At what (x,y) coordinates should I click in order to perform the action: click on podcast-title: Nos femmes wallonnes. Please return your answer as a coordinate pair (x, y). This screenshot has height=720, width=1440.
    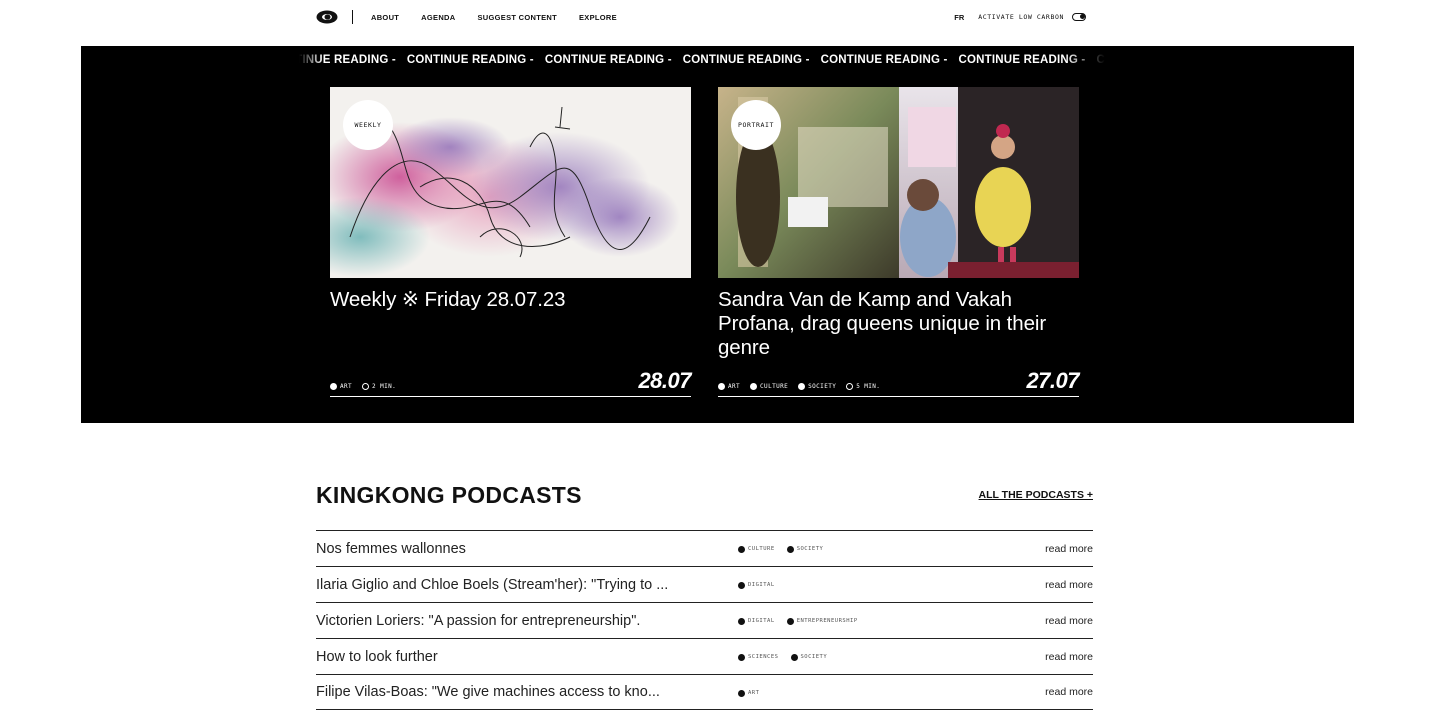
    Looking at the image, I should click on (526, 549).